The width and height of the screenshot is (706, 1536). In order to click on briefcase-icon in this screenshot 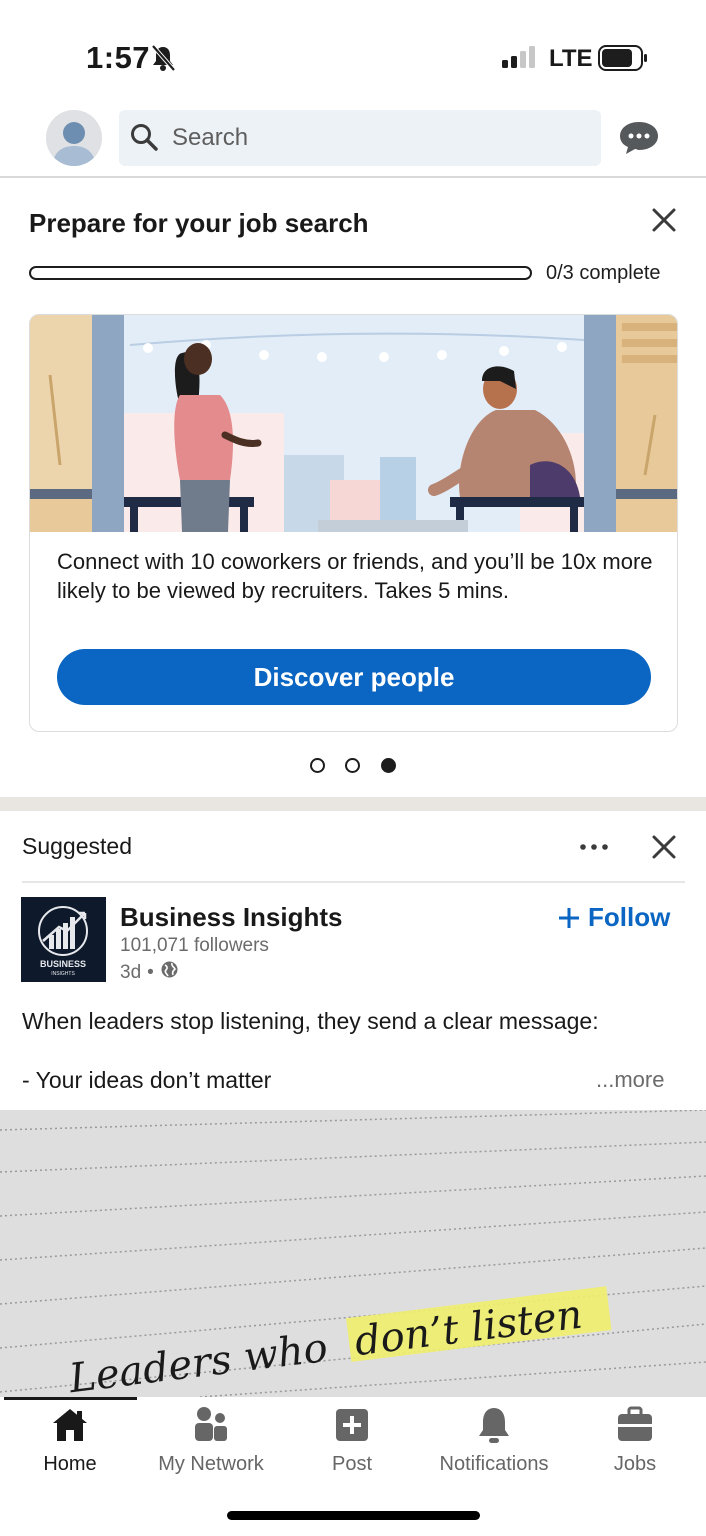, I will do `click(635, 1423)`.